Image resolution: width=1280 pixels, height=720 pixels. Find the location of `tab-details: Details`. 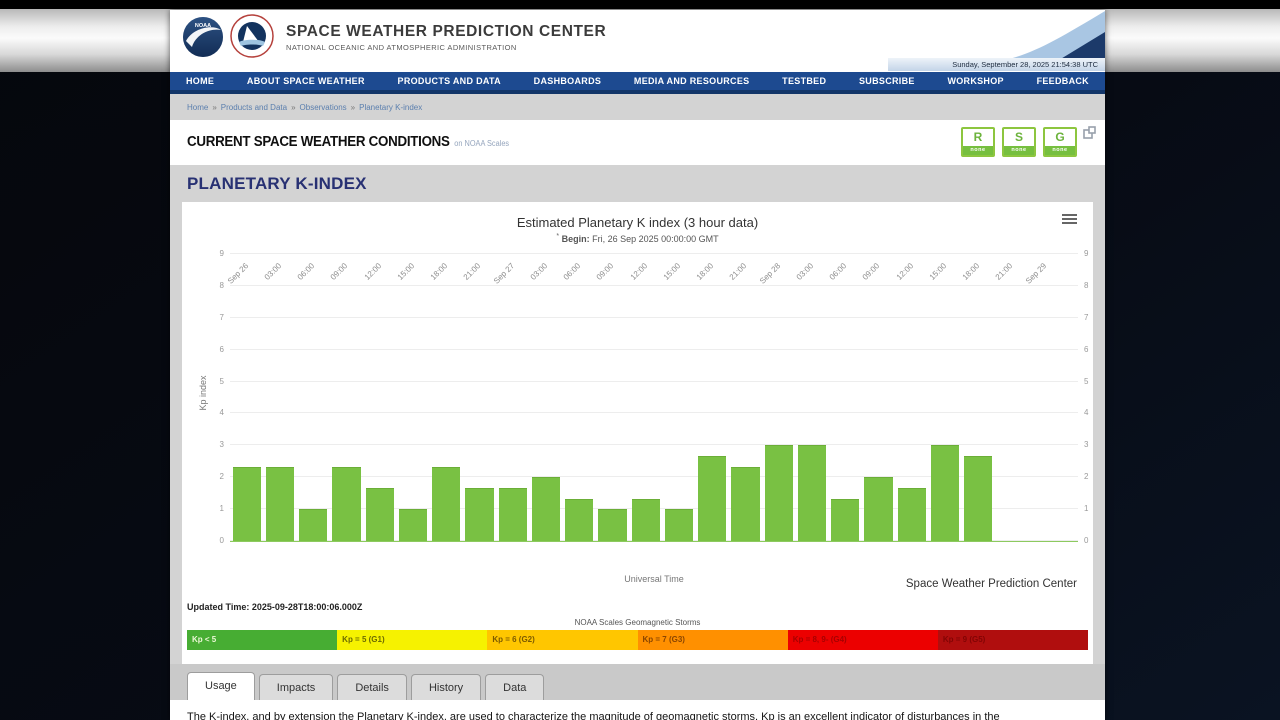

tab-details: Details is located at coordinates (372, 687).